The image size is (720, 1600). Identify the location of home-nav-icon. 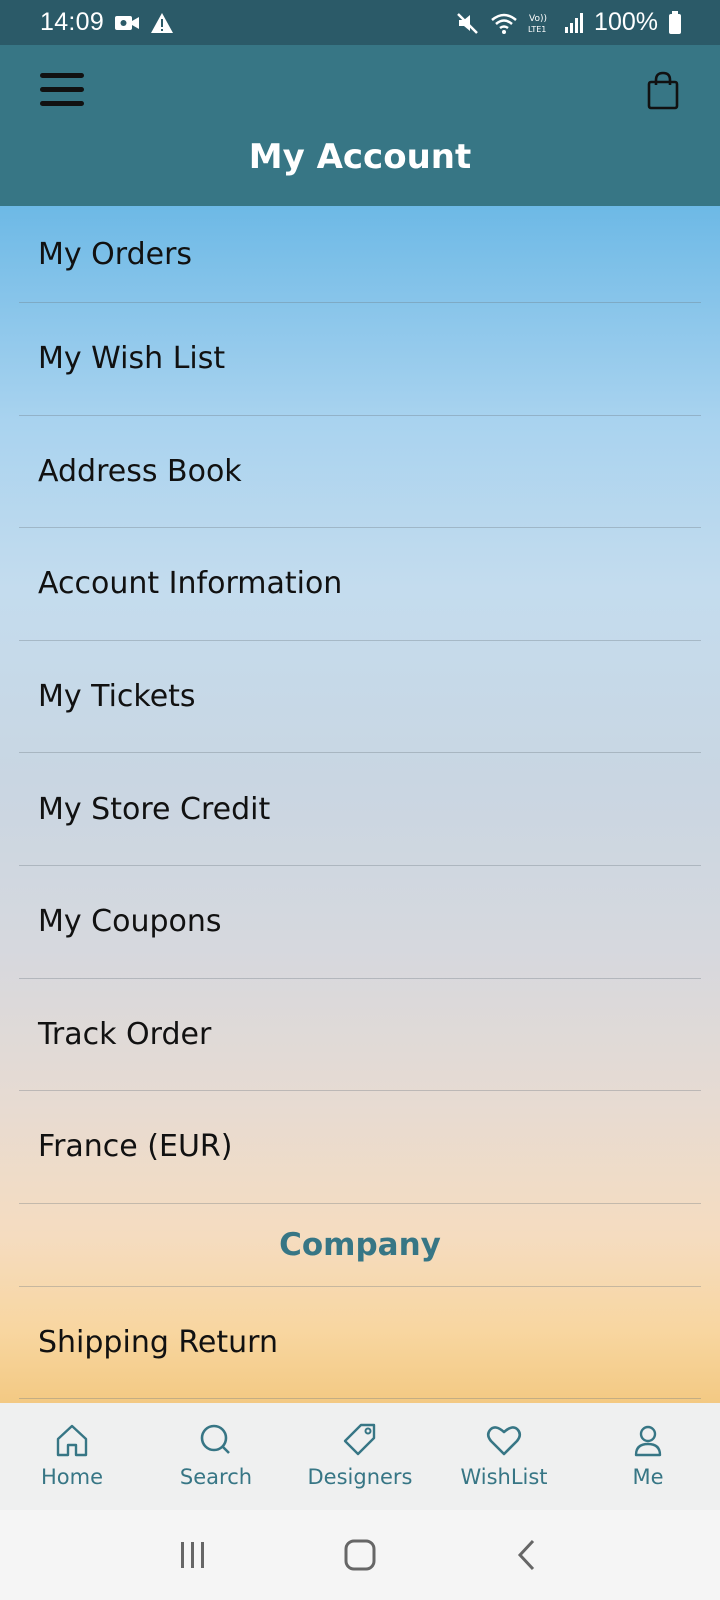
(360, 1555).